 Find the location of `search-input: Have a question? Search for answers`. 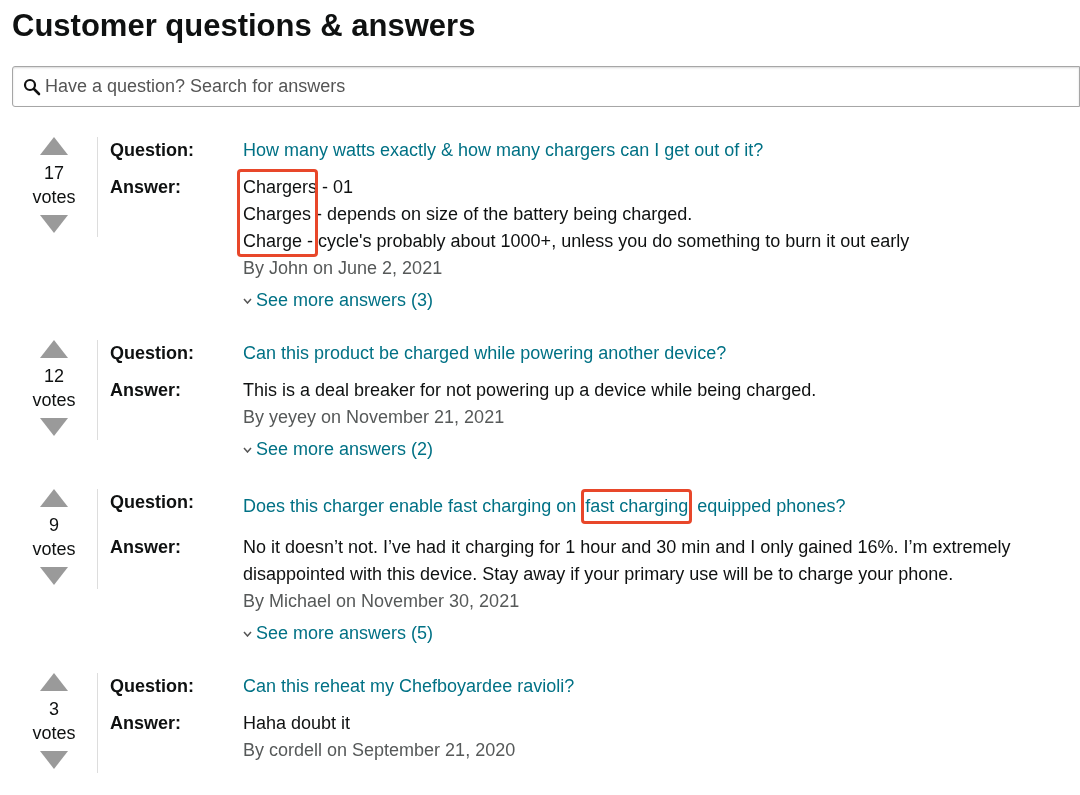

search-input: Have a question? Search for answers is located at coordinates (562, 86).